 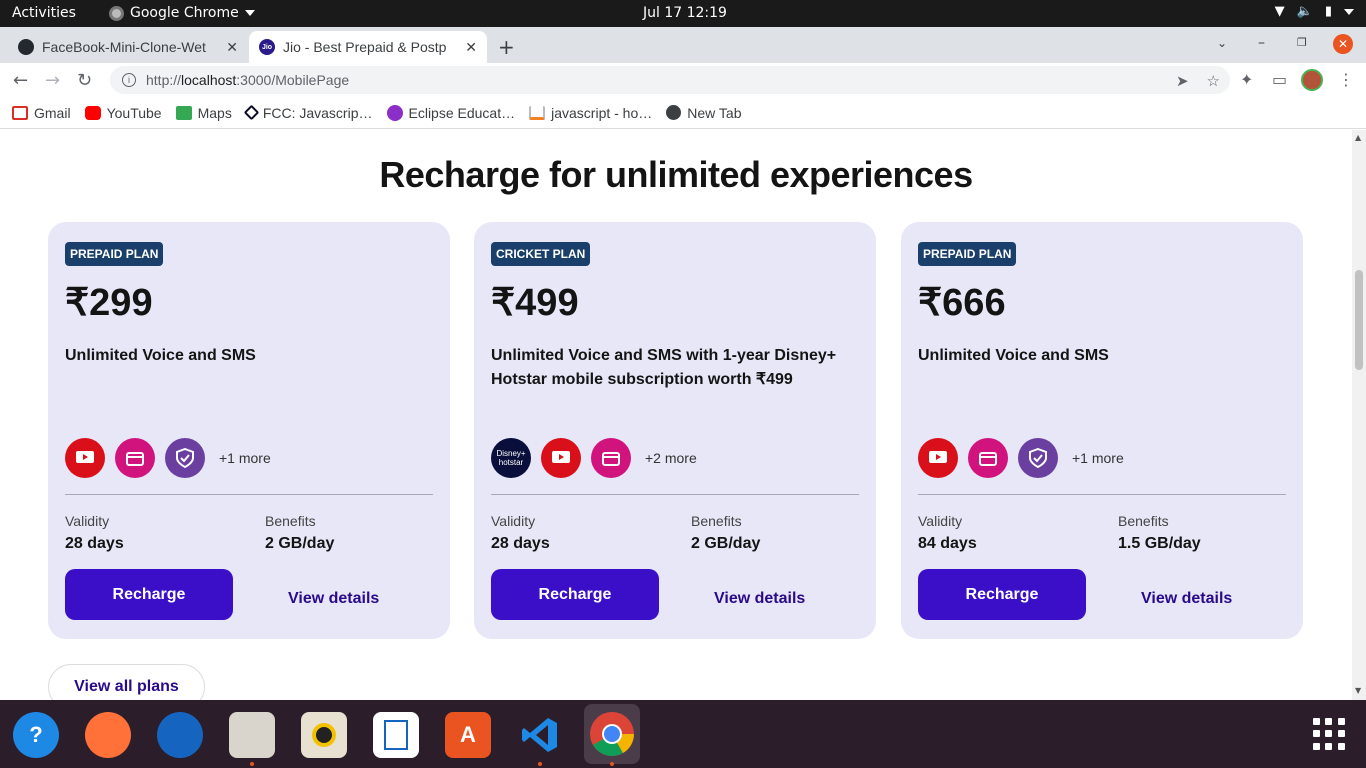 I want to click on side-panel-icon: ▭, so click(x=1279, y=79).